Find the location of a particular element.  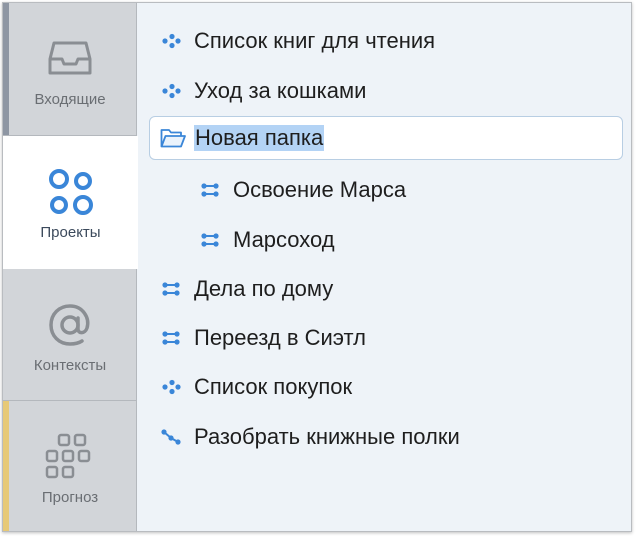

tab-forecast-label: Прогноз is located at coordinates (70, 497).